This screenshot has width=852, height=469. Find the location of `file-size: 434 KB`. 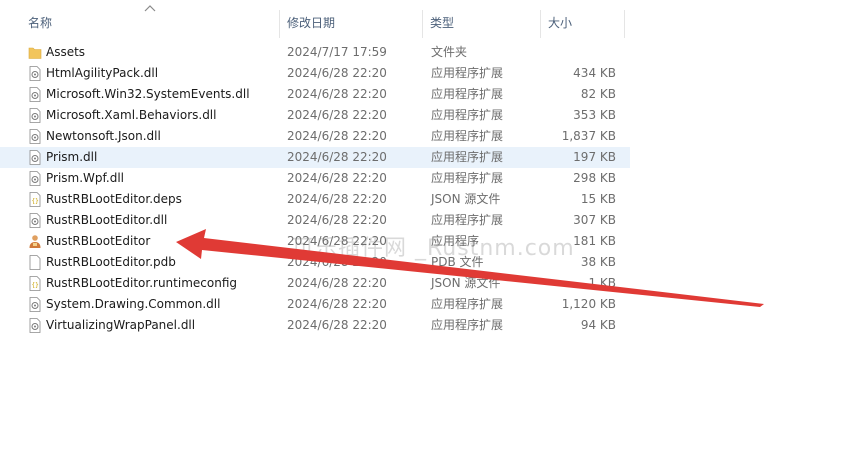

file-size: 434 KB is located at coordinates (594, 73).